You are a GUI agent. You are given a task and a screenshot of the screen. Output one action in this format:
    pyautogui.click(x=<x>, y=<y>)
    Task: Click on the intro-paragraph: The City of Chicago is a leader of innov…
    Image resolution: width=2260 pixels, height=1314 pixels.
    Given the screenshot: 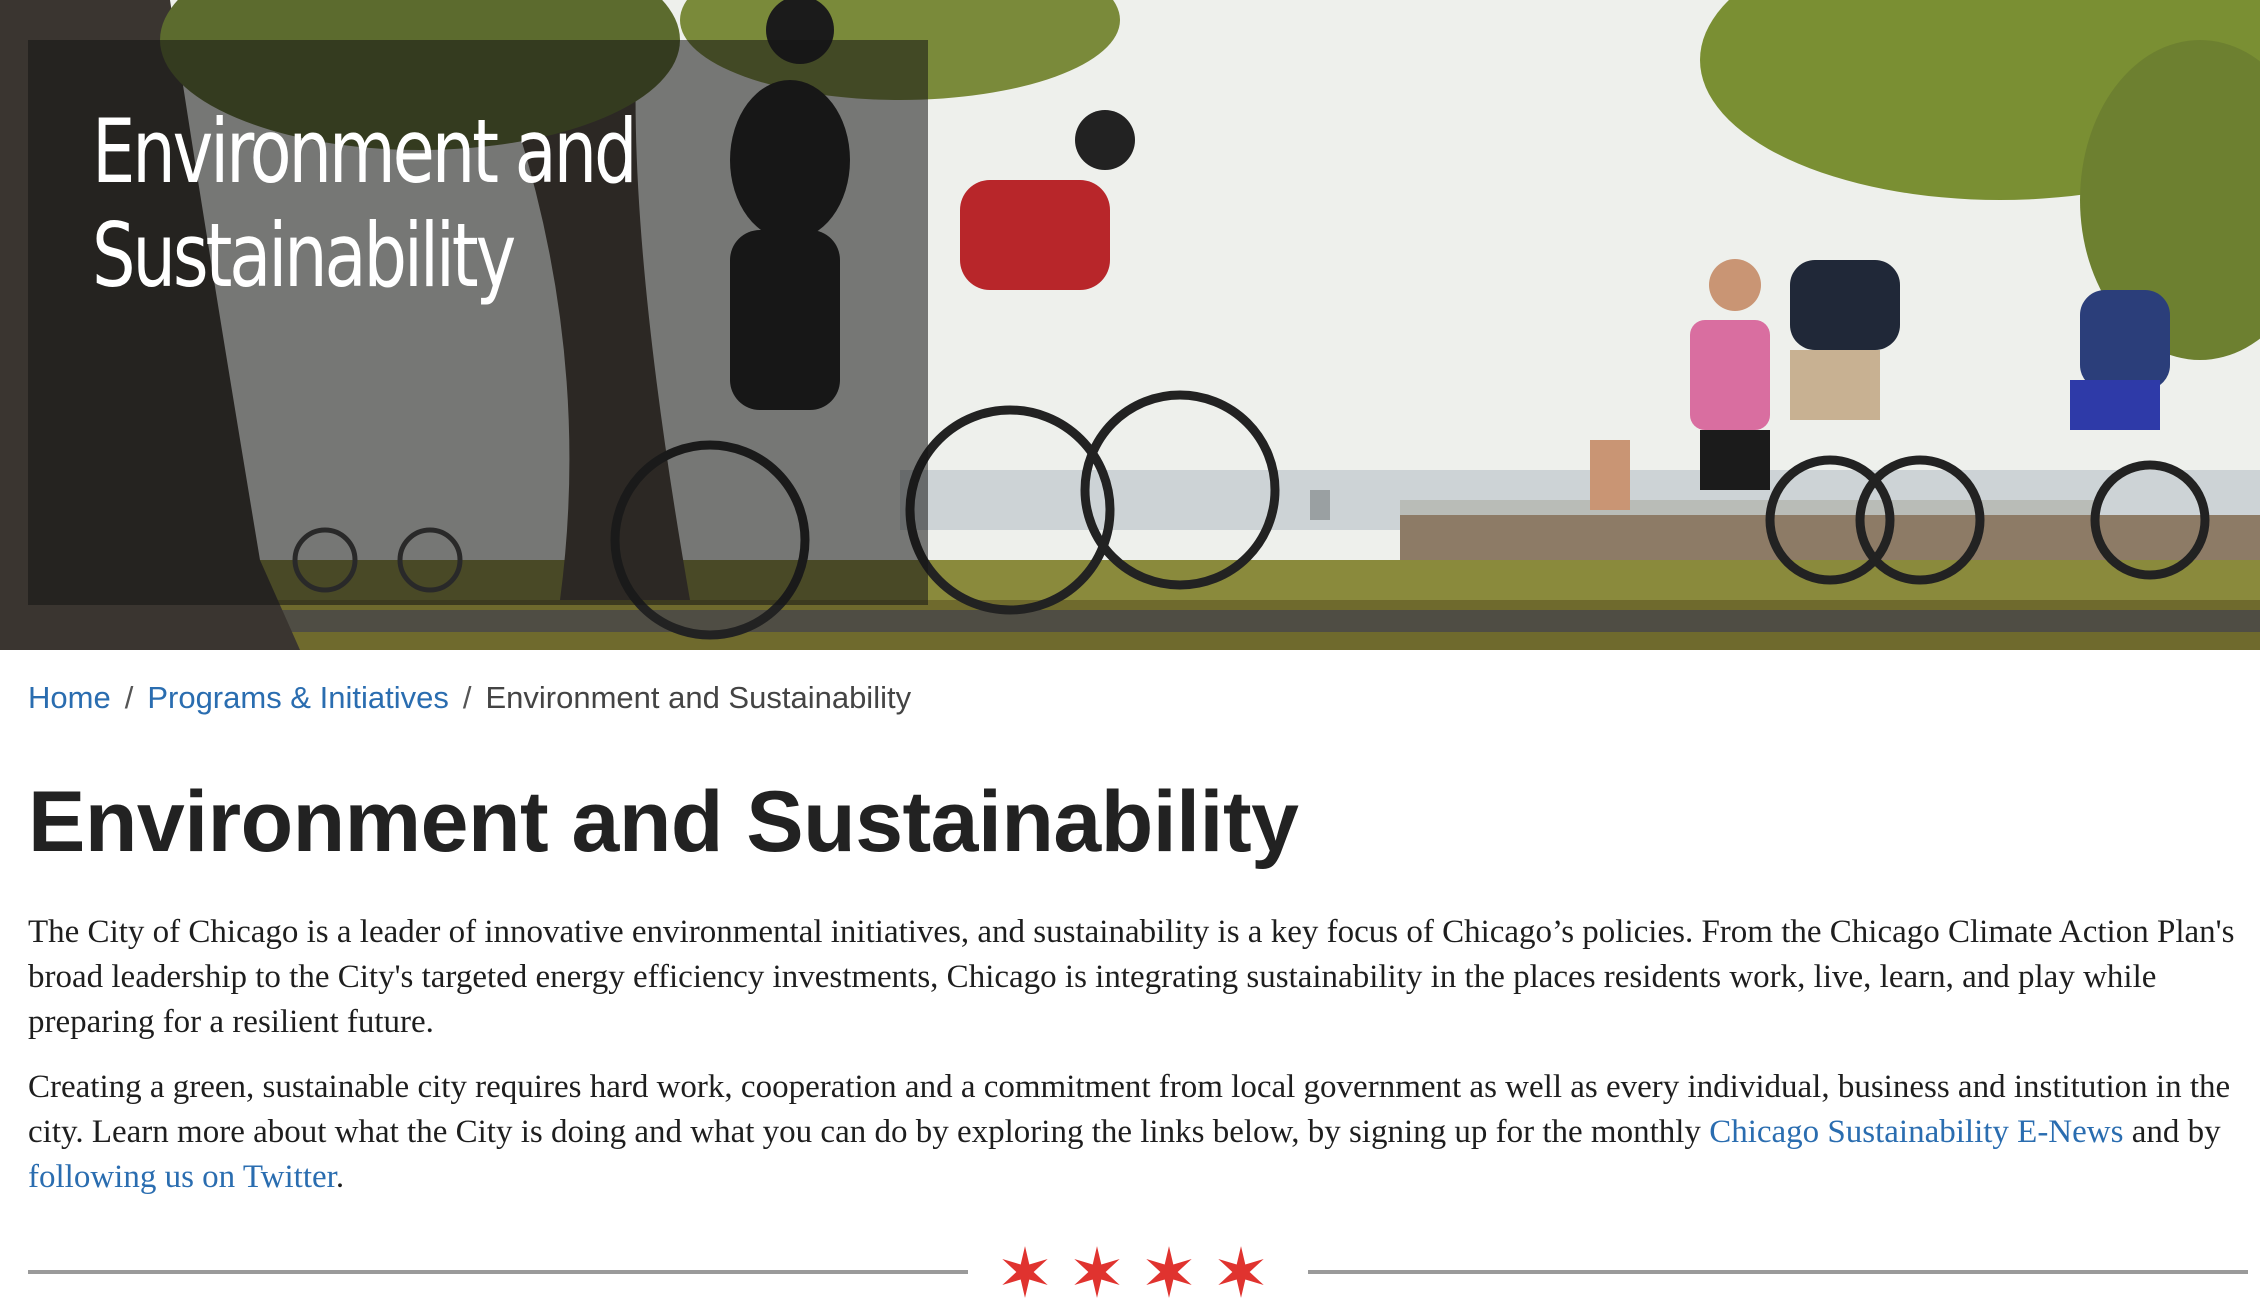 What is the action you would take?
    pyautogui.click(x=1131, y=977)
    